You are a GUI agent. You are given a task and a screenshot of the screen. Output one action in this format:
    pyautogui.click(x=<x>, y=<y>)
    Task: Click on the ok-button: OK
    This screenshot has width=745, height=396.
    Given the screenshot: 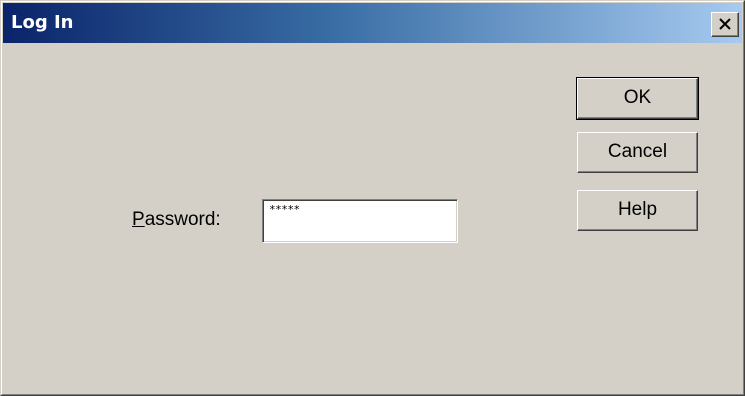 What is the action you would take?
    pyautogui.click(x=637, y=98)
    